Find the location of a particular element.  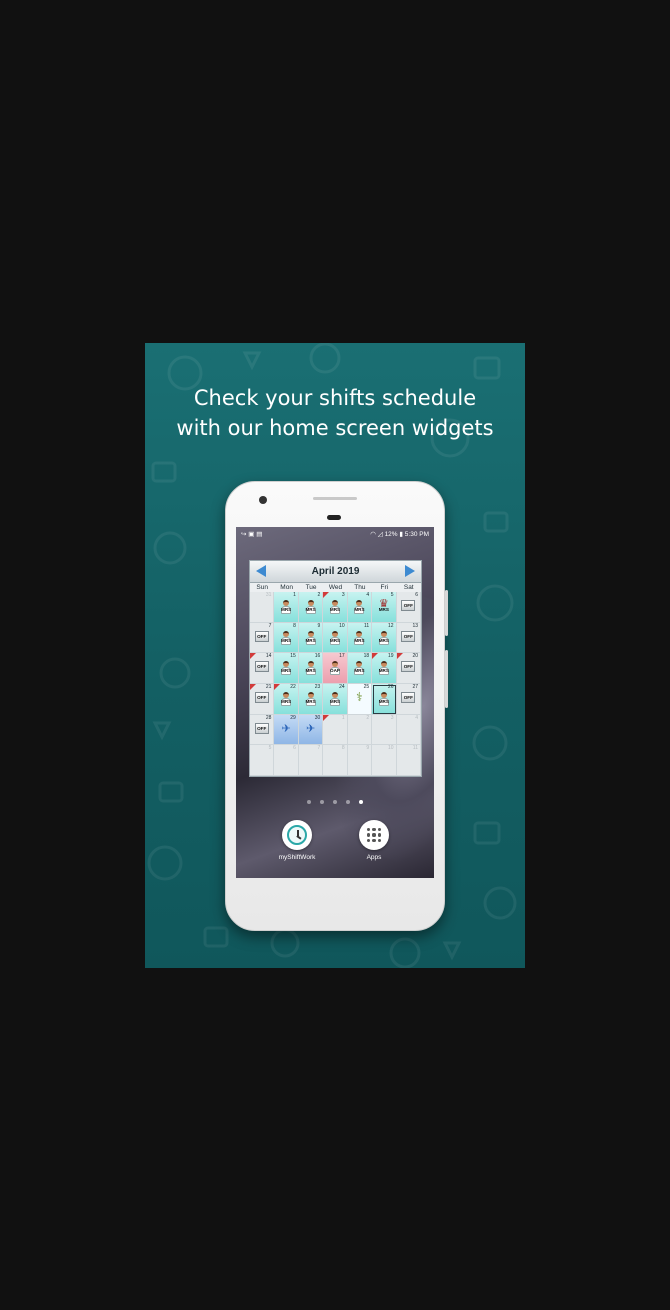

next-month-arrow-icon is located at coordinates (410, 571).